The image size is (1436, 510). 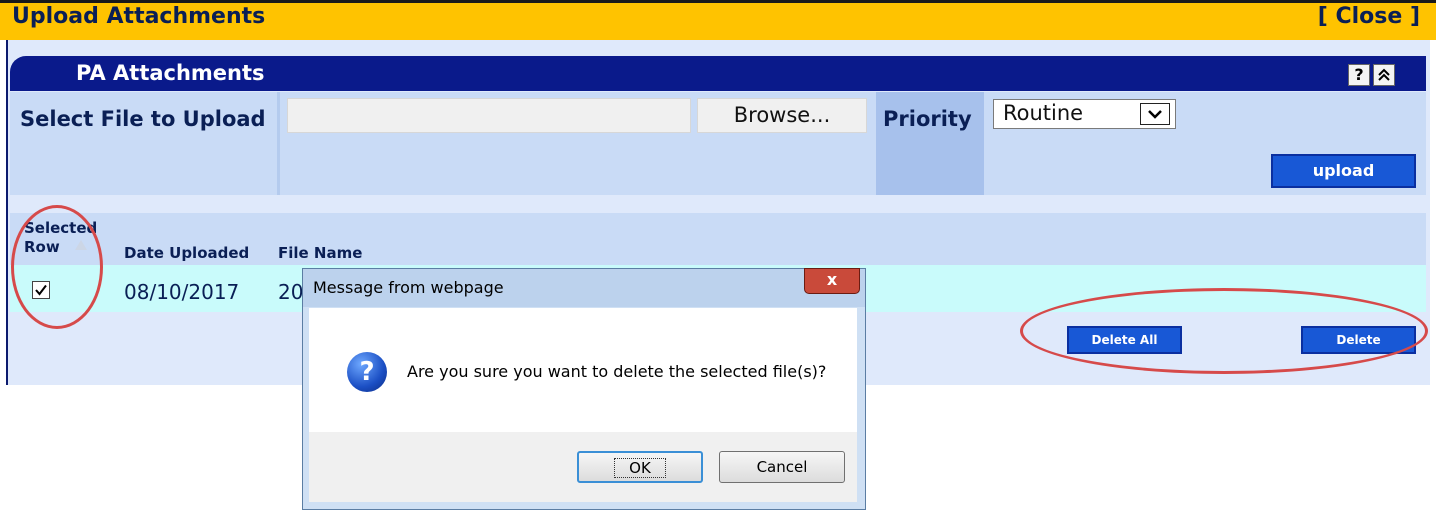 I want to click on dialog-title: Message from webpage, so click(x=408, y=287).